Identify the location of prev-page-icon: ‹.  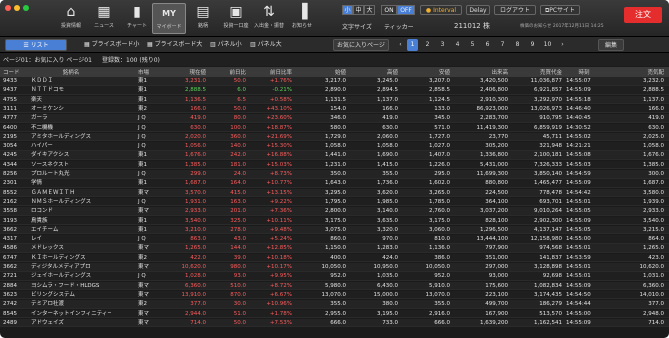
(400, 45).